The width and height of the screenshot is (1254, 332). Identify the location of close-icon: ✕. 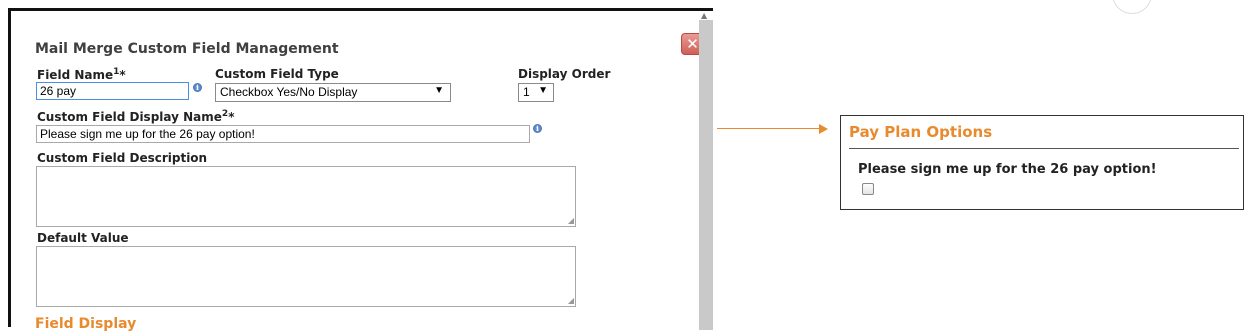
(692, 44).